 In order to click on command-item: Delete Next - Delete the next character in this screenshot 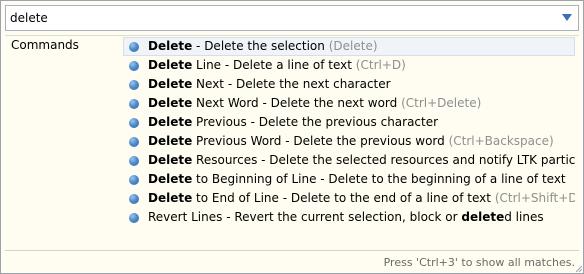, I will do `click(349, 84)`.